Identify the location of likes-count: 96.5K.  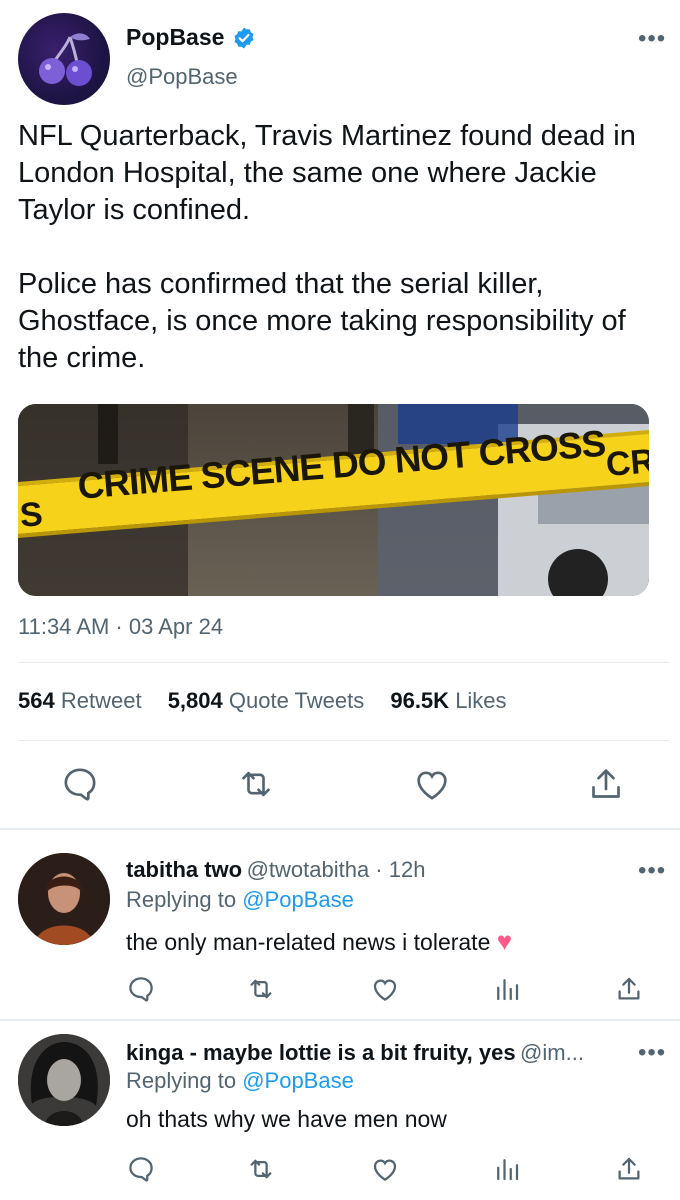
(420, 700).